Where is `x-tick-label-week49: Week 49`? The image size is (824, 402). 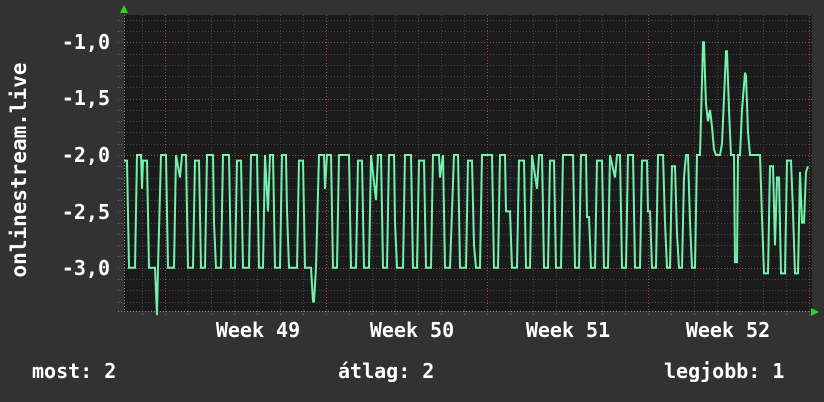 x-tick-label-week49: Week 49 is located at coordinates (258, 330).